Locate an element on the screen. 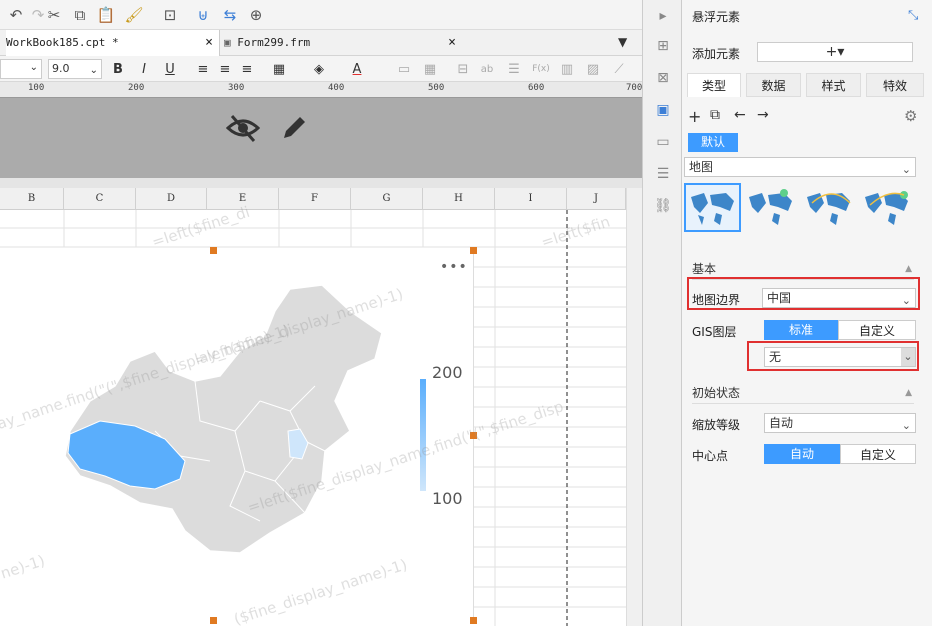  more-icon: ••• is located at coordinates (454, 267).